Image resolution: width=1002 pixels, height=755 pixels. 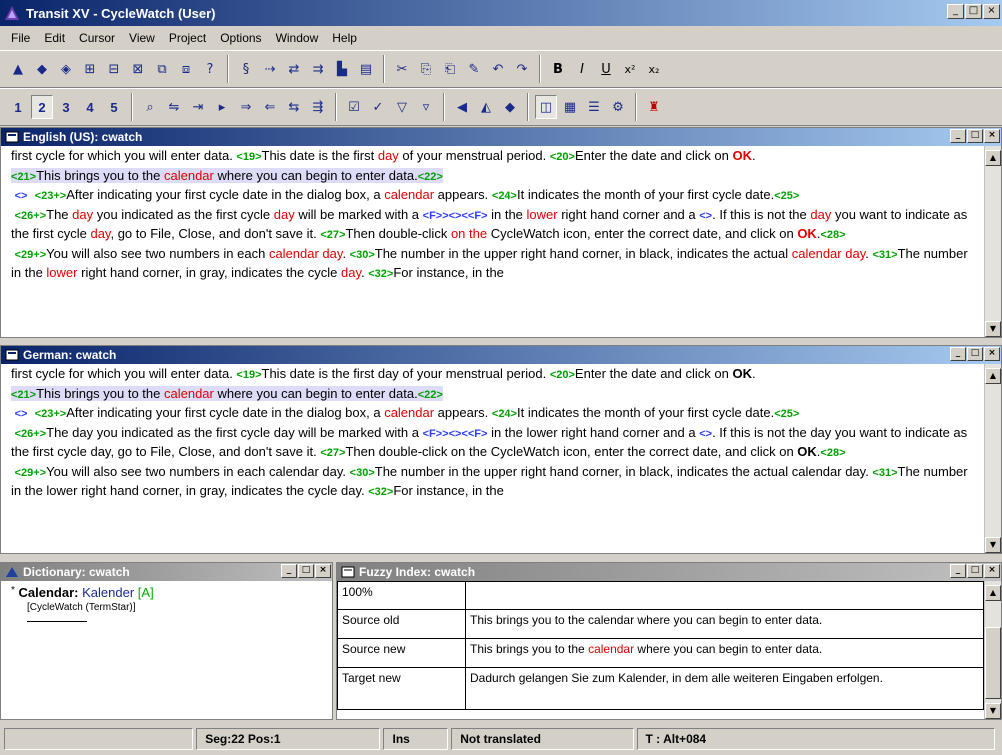 I want to click on target-close-button: ×, so click(x=992, y=354).